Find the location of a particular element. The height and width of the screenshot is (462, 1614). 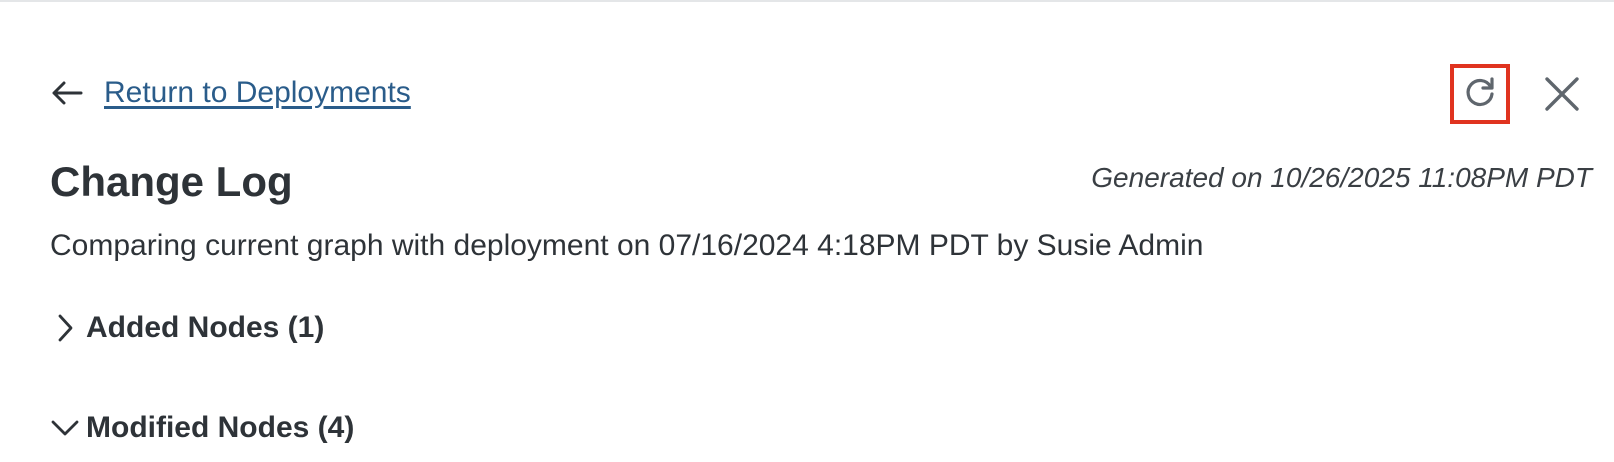

section-added-nodes: Added Nodes (1) is located at coordinates (187, 328).